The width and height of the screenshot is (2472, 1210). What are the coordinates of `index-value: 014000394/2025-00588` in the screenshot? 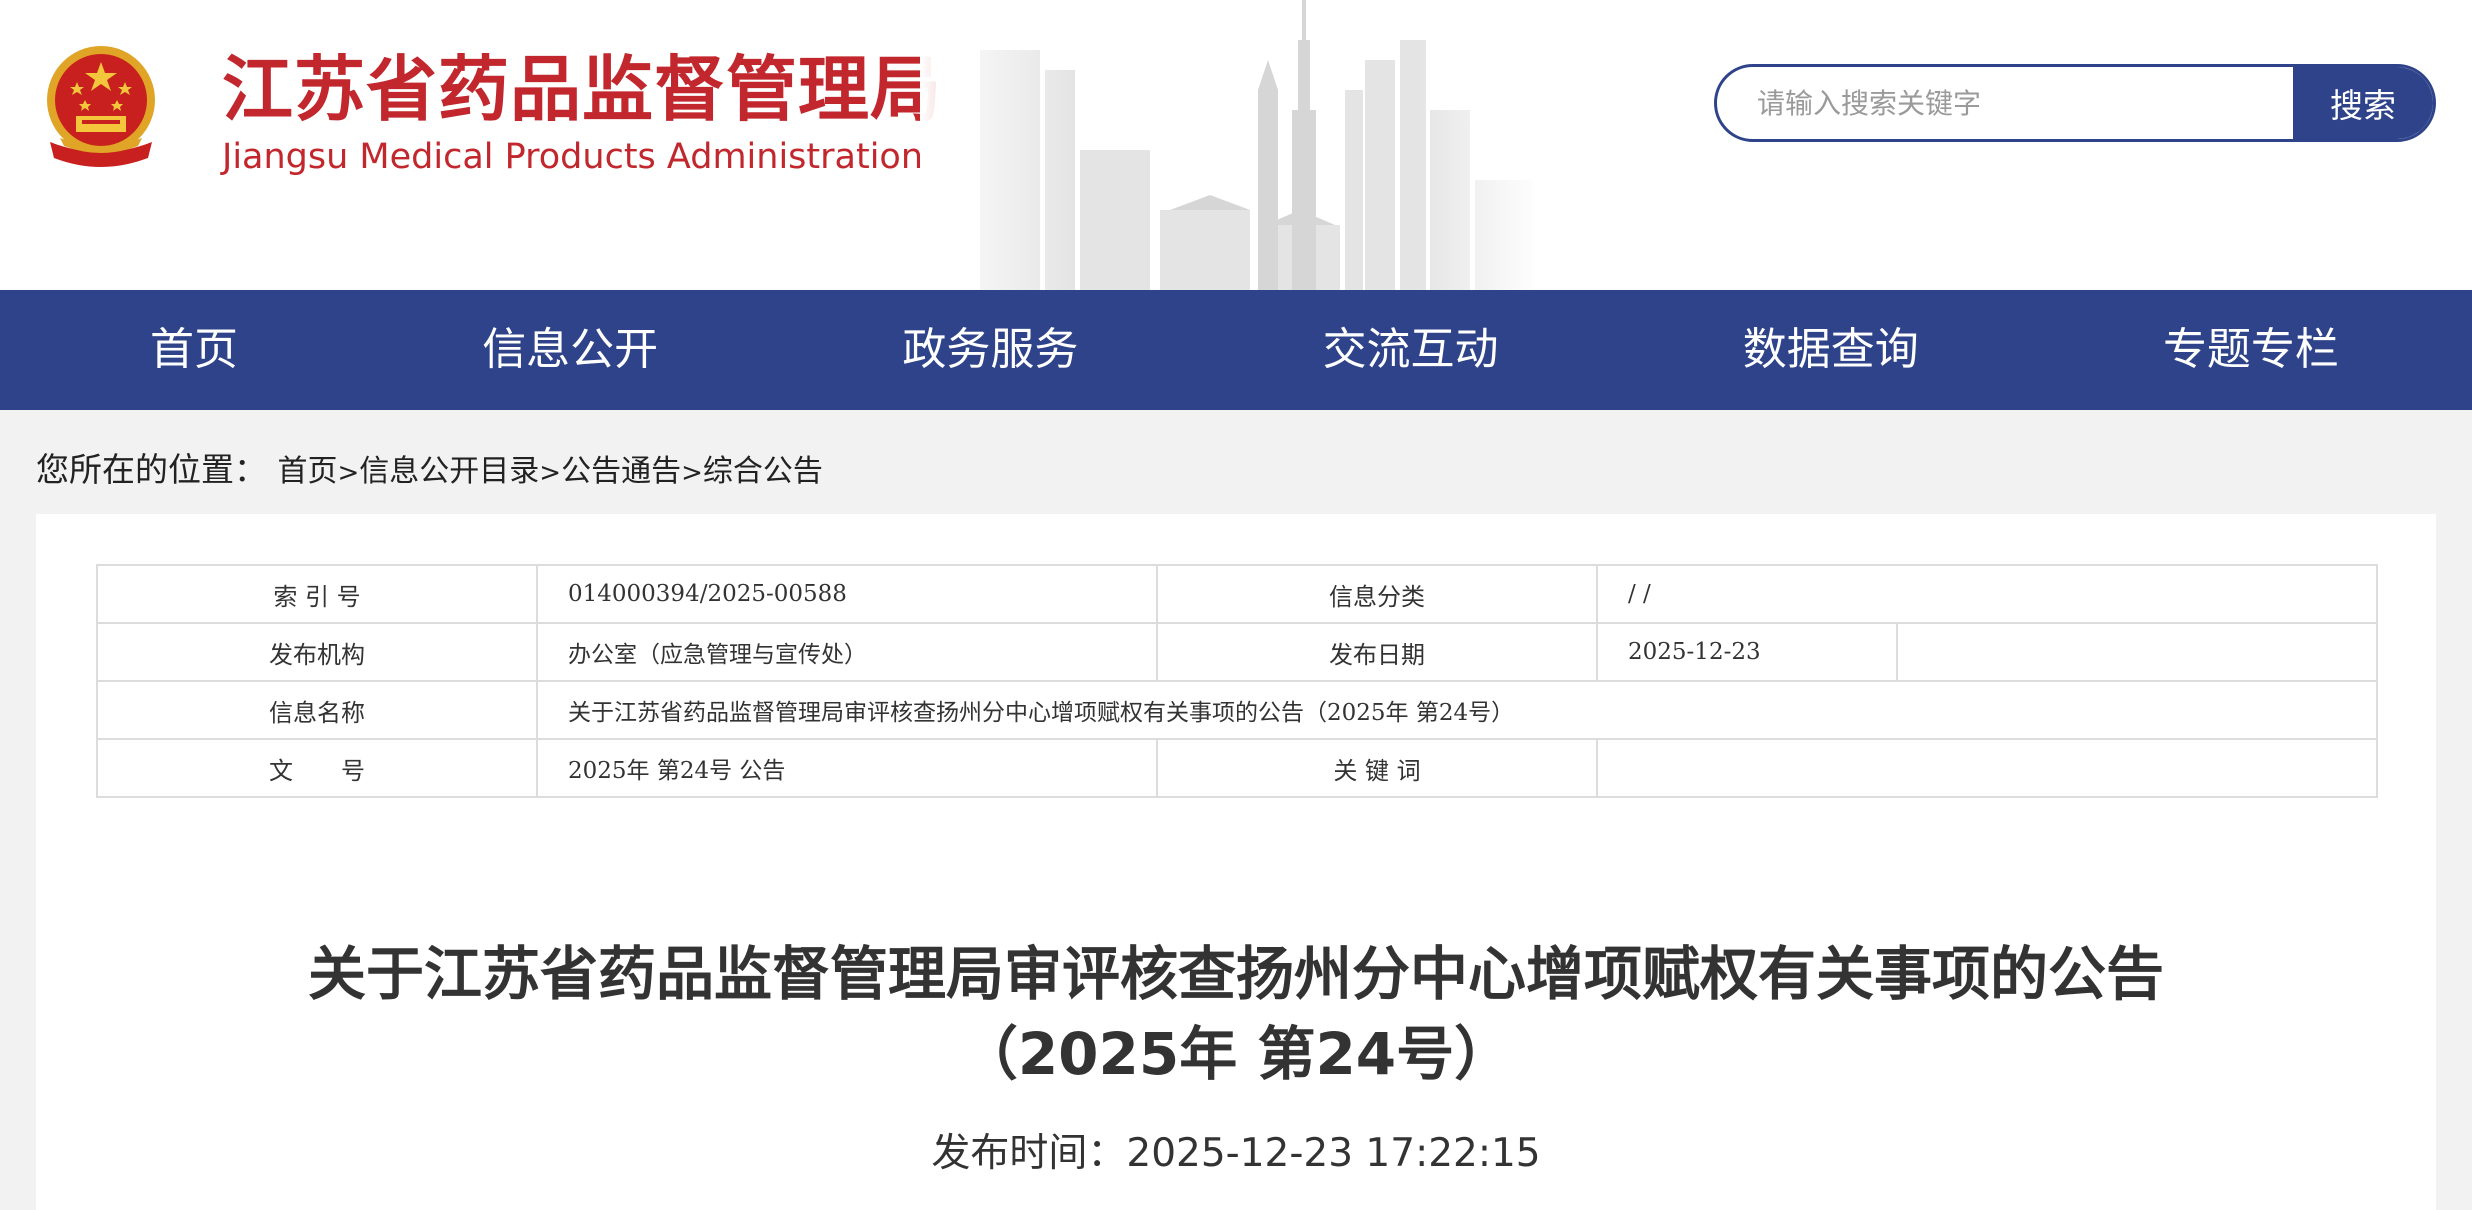 It's located at (847, 594).